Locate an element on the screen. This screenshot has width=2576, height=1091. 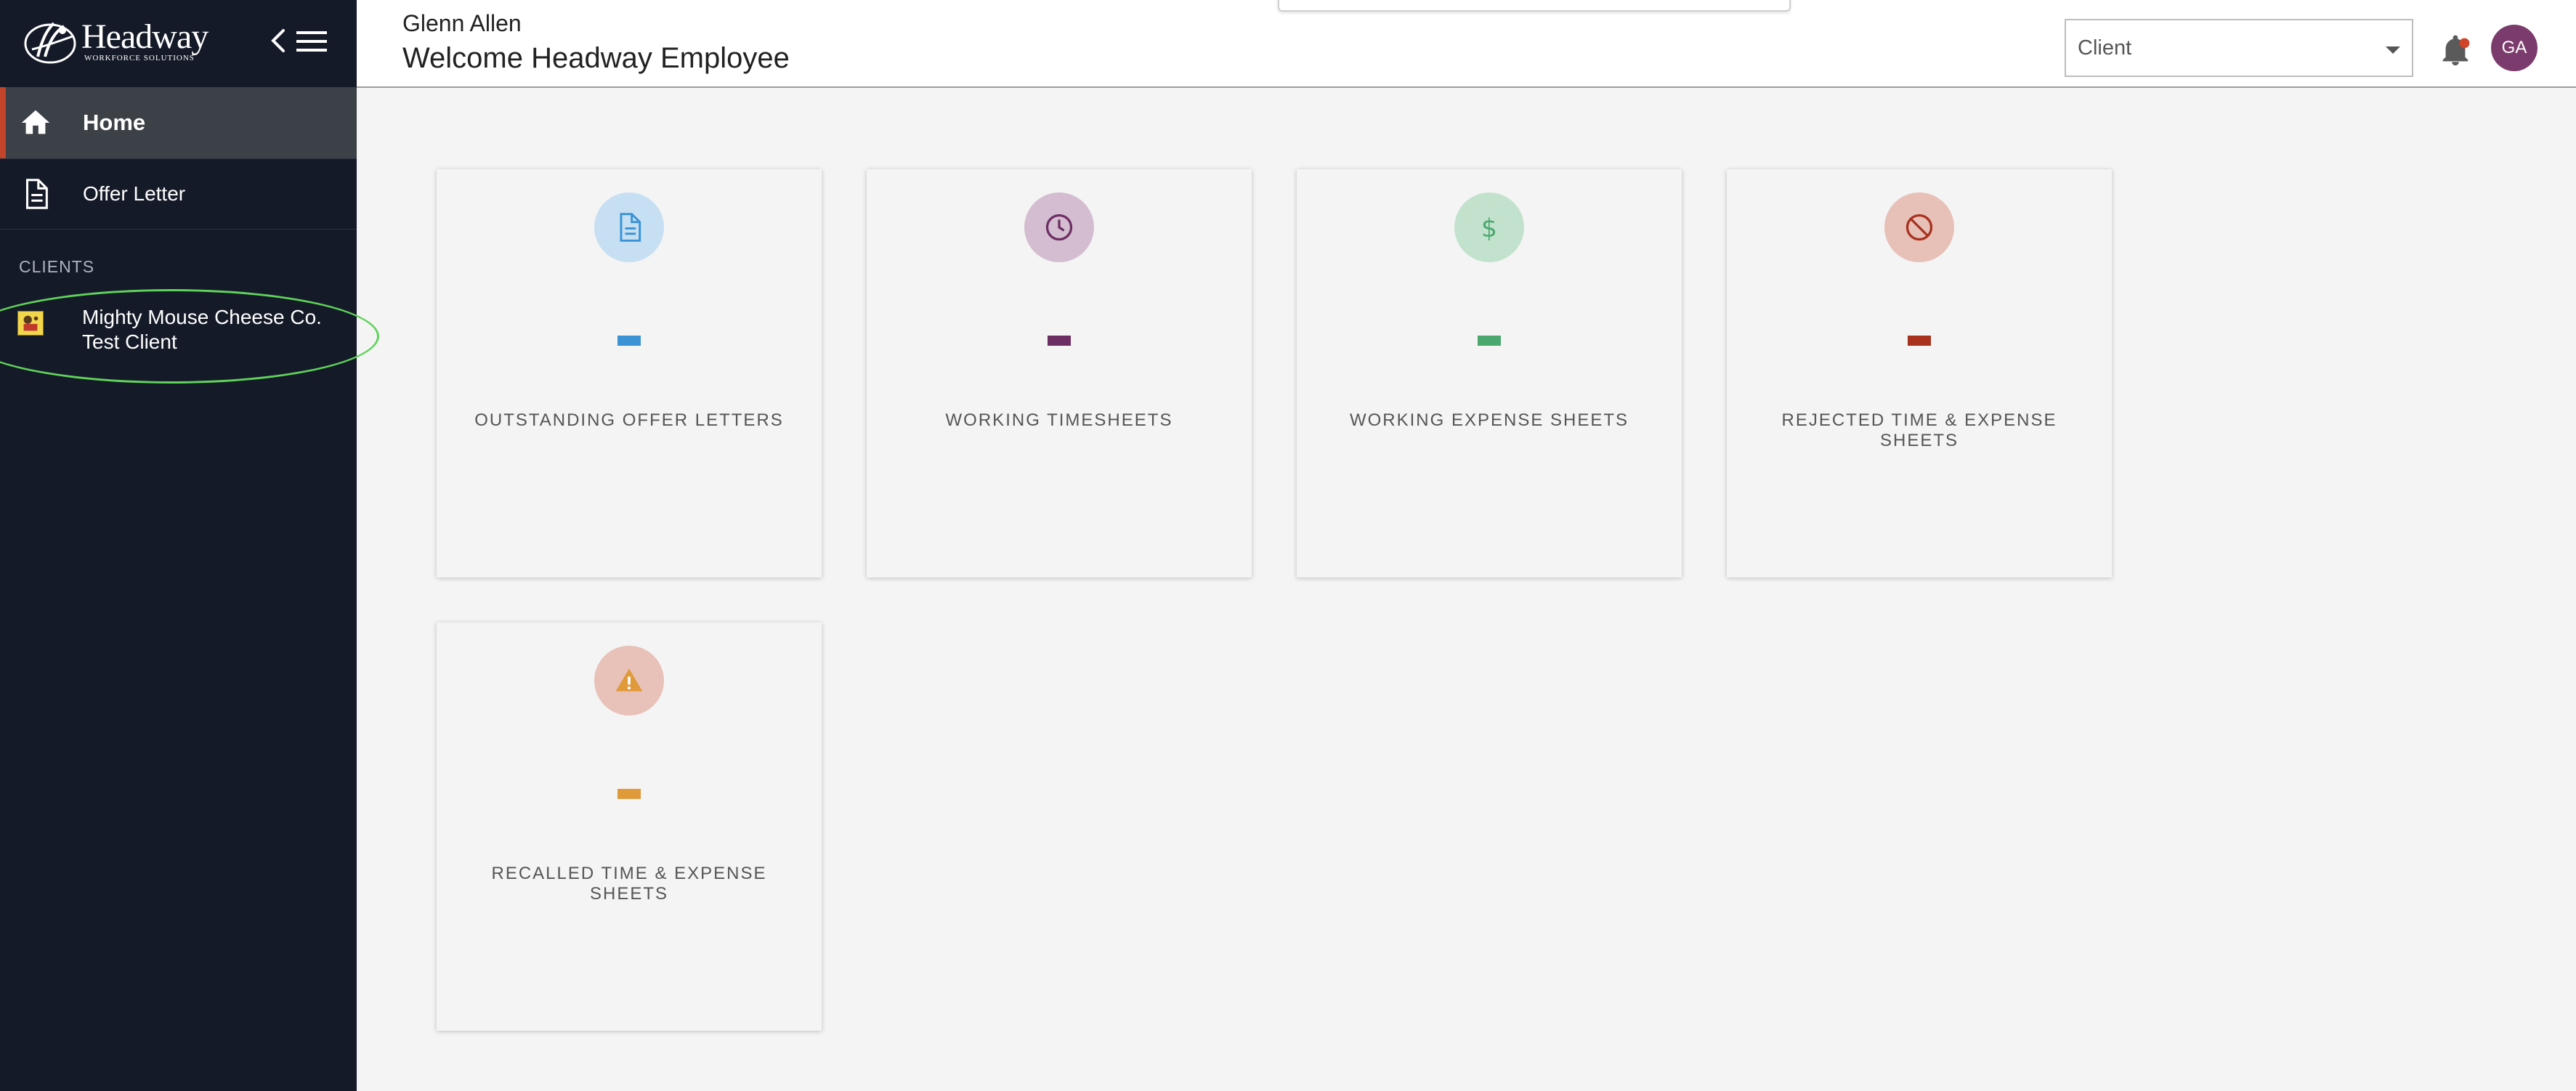
card-title: RECALLED TIME & EXPENSE SHEETS is located at coordinates (629, 884).